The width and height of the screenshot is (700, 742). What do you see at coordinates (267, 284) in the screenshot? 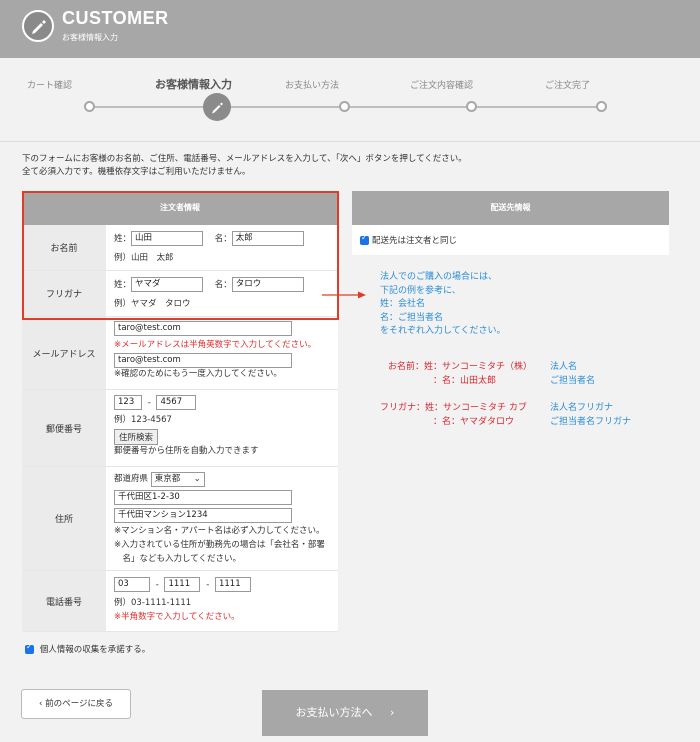
I see `first-name-kana-input: タロウ` at bounding box center [267, 284].